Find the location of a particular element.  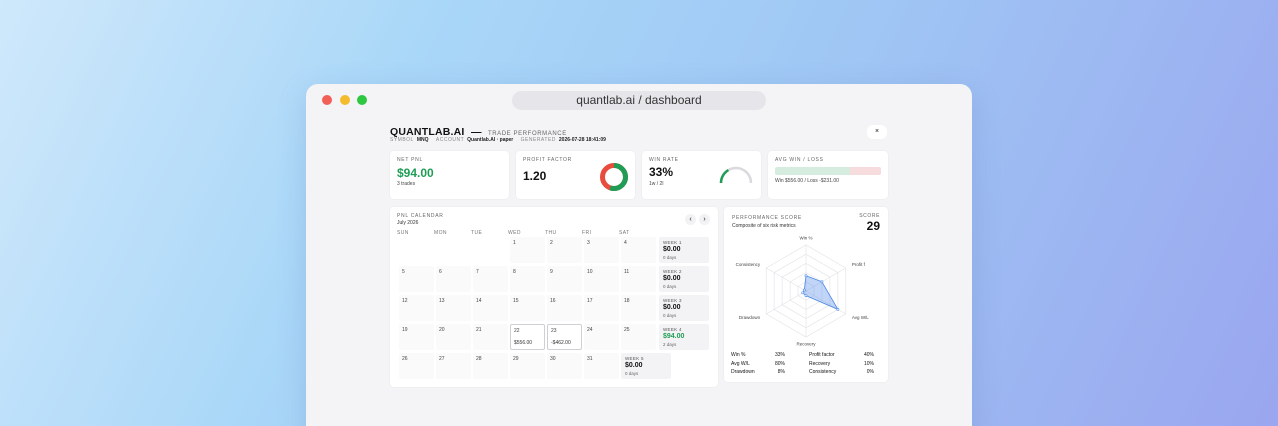

day-number: 30 is located at coordinates (553, 359).